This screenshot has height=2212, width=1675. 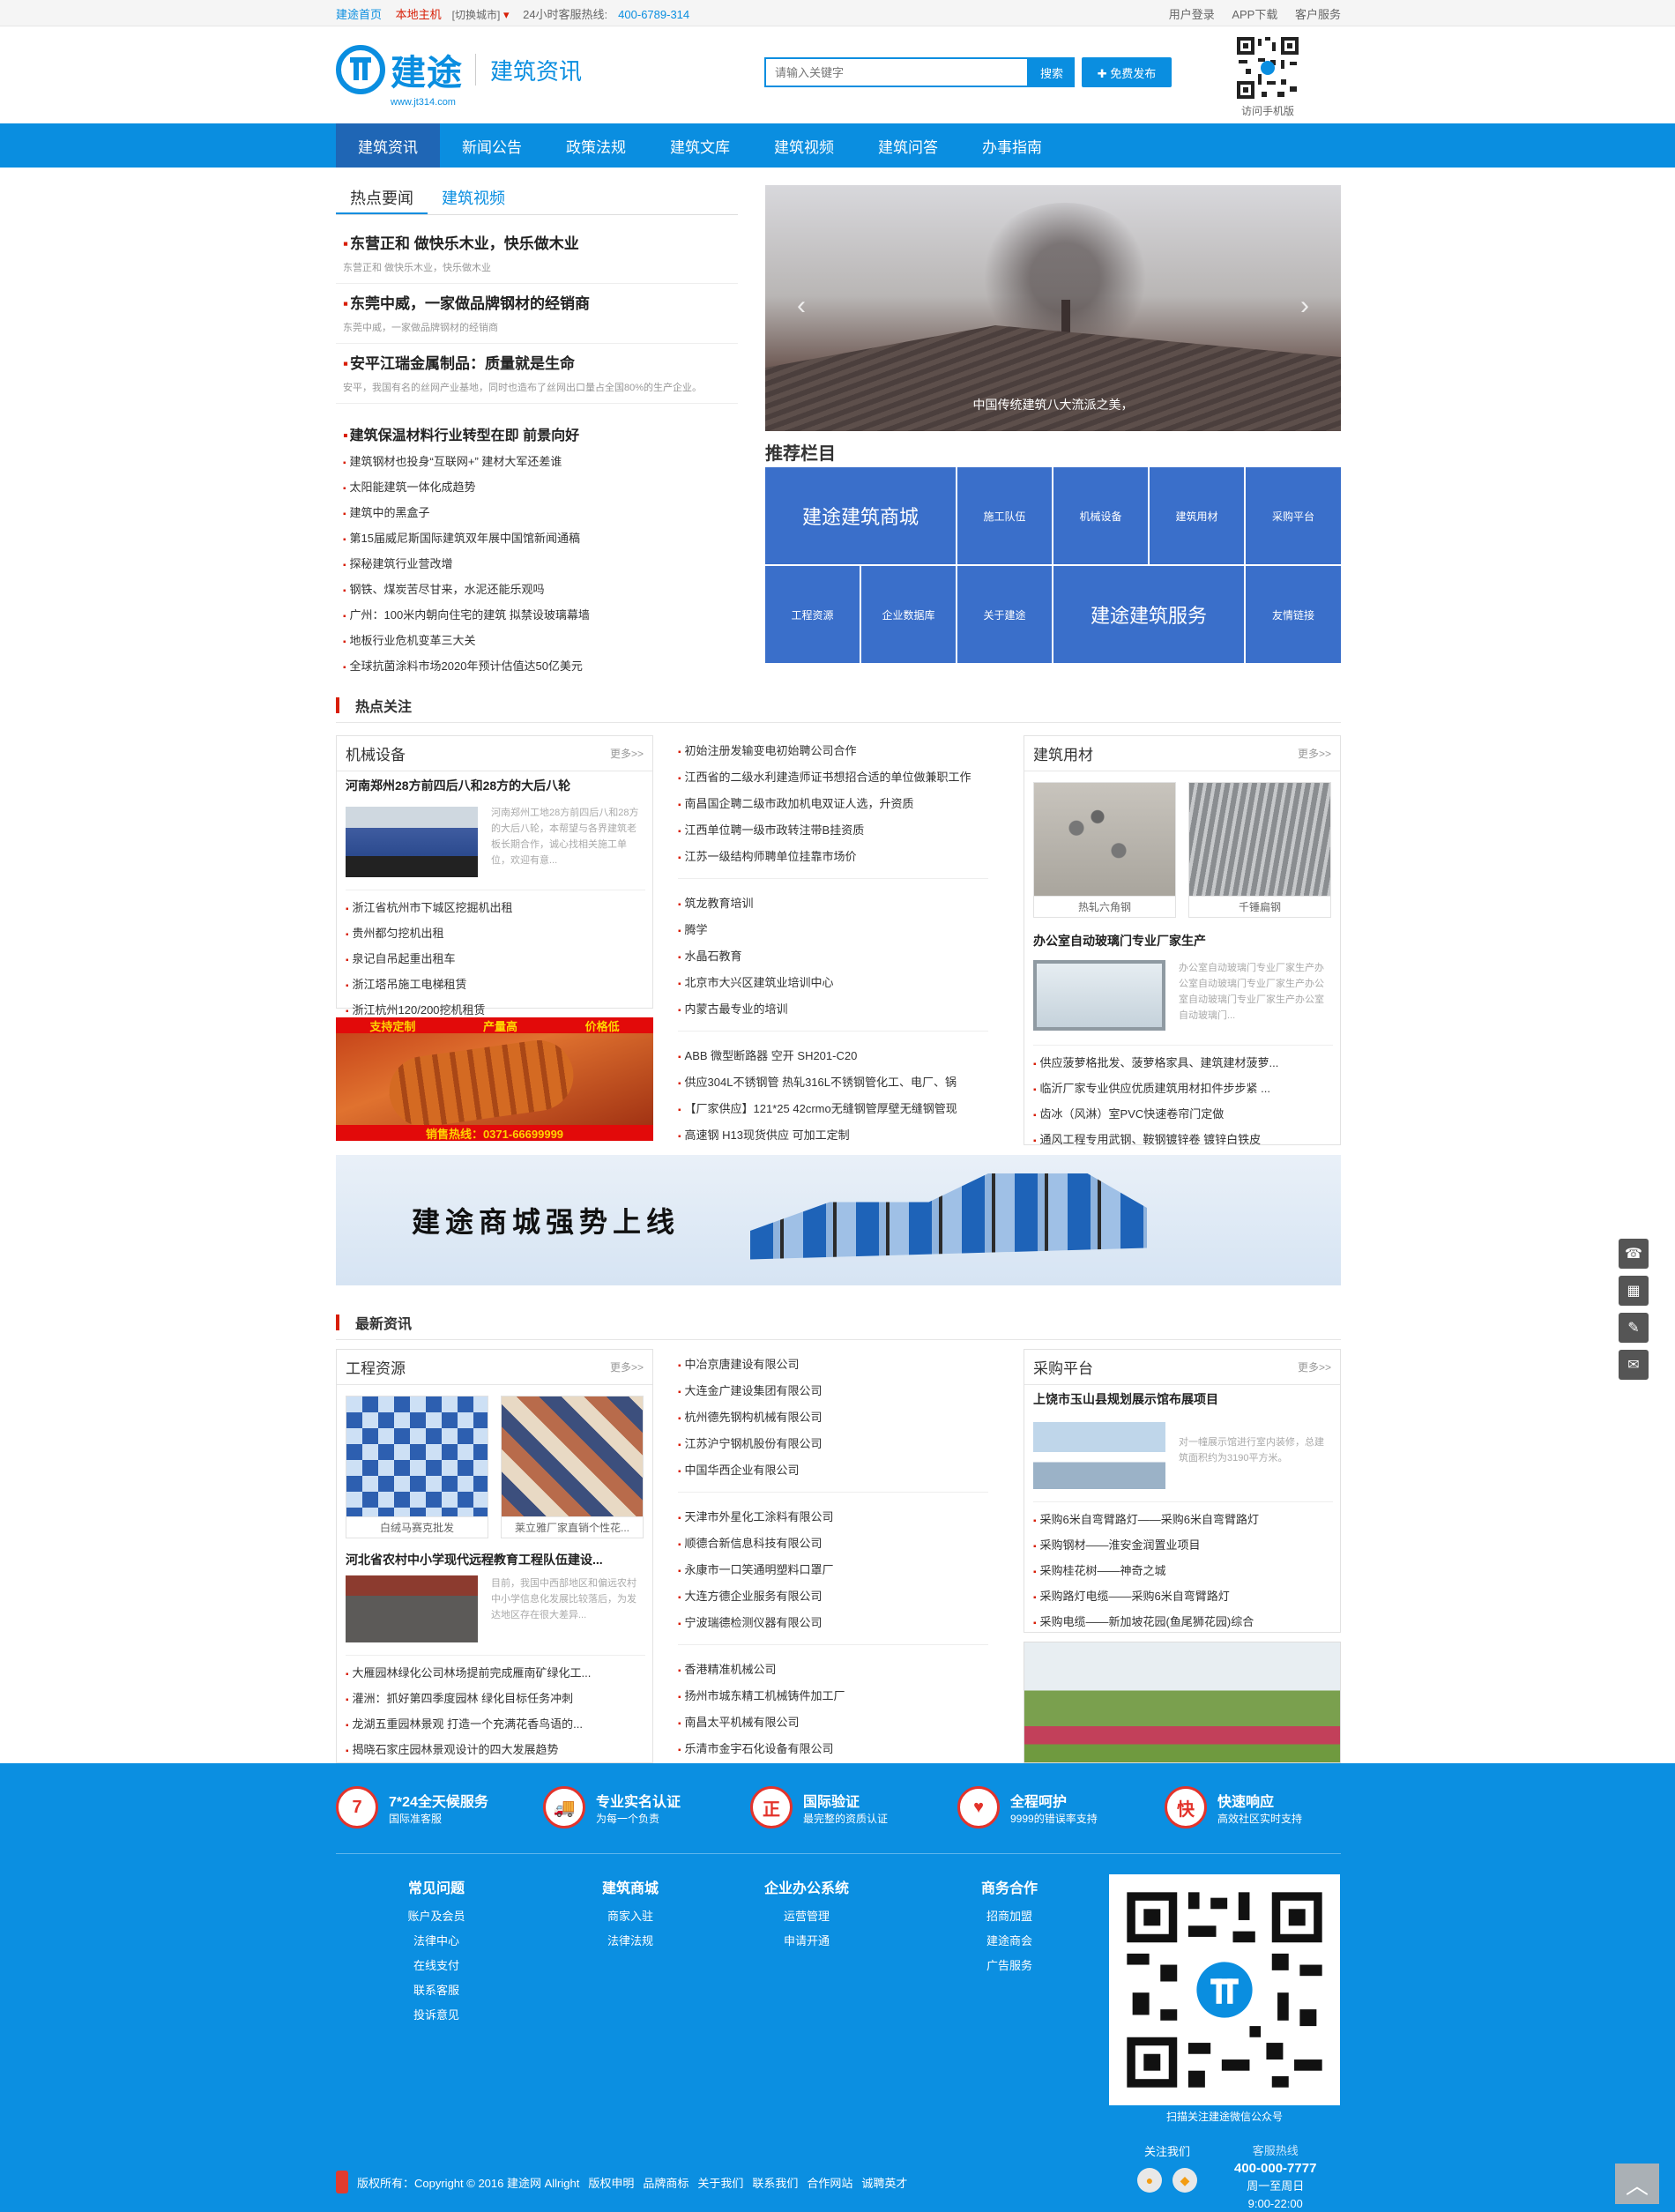 I want to click on headline-item: 东莞中威，一家做品牌钢材的经销商东莞中威，一家做品牌钢材的经销商, so click(x=537, y=314).